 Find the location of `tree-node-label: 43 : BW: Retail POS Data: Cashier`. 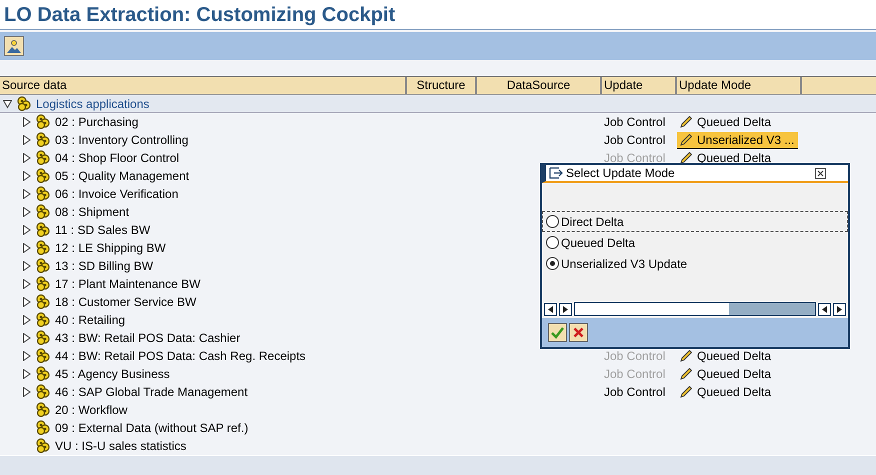

tree-node-label: 43 : BW: Retail POS Data: Cashier is located at coordinates (147, 338).